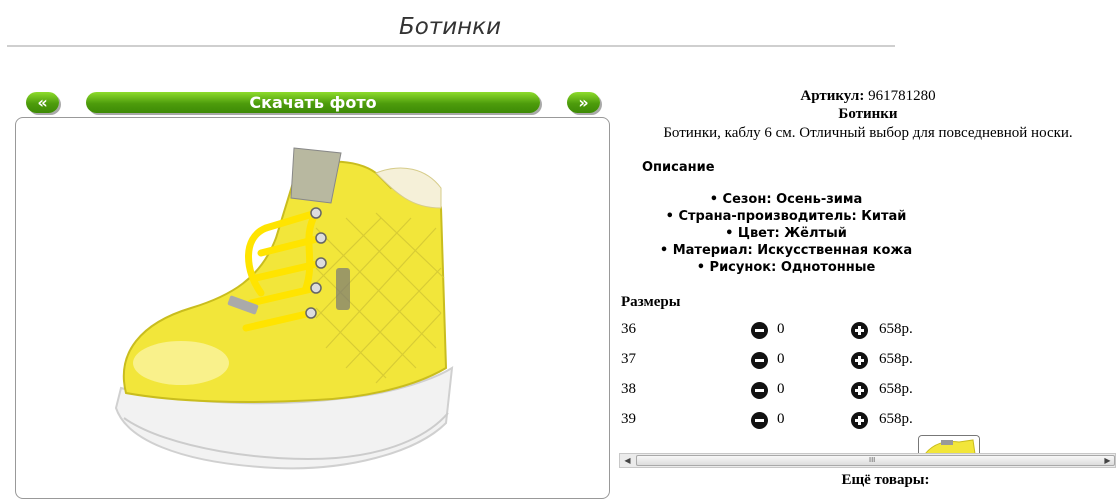 The height and width of the screenshot is (499, 1119). What do you see at coordinates (786, 267) in the screenshot?
I see `property-pattern: • Рисунок: Однотонные` at bounding box center [786, 267].